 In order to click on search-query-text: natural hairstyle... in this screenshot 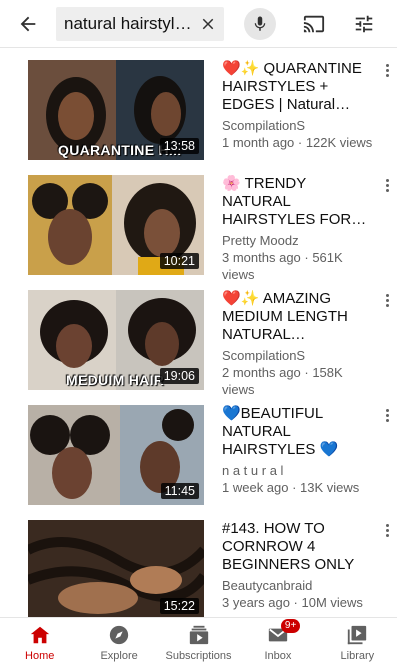, I will do `click(128, 23)`.